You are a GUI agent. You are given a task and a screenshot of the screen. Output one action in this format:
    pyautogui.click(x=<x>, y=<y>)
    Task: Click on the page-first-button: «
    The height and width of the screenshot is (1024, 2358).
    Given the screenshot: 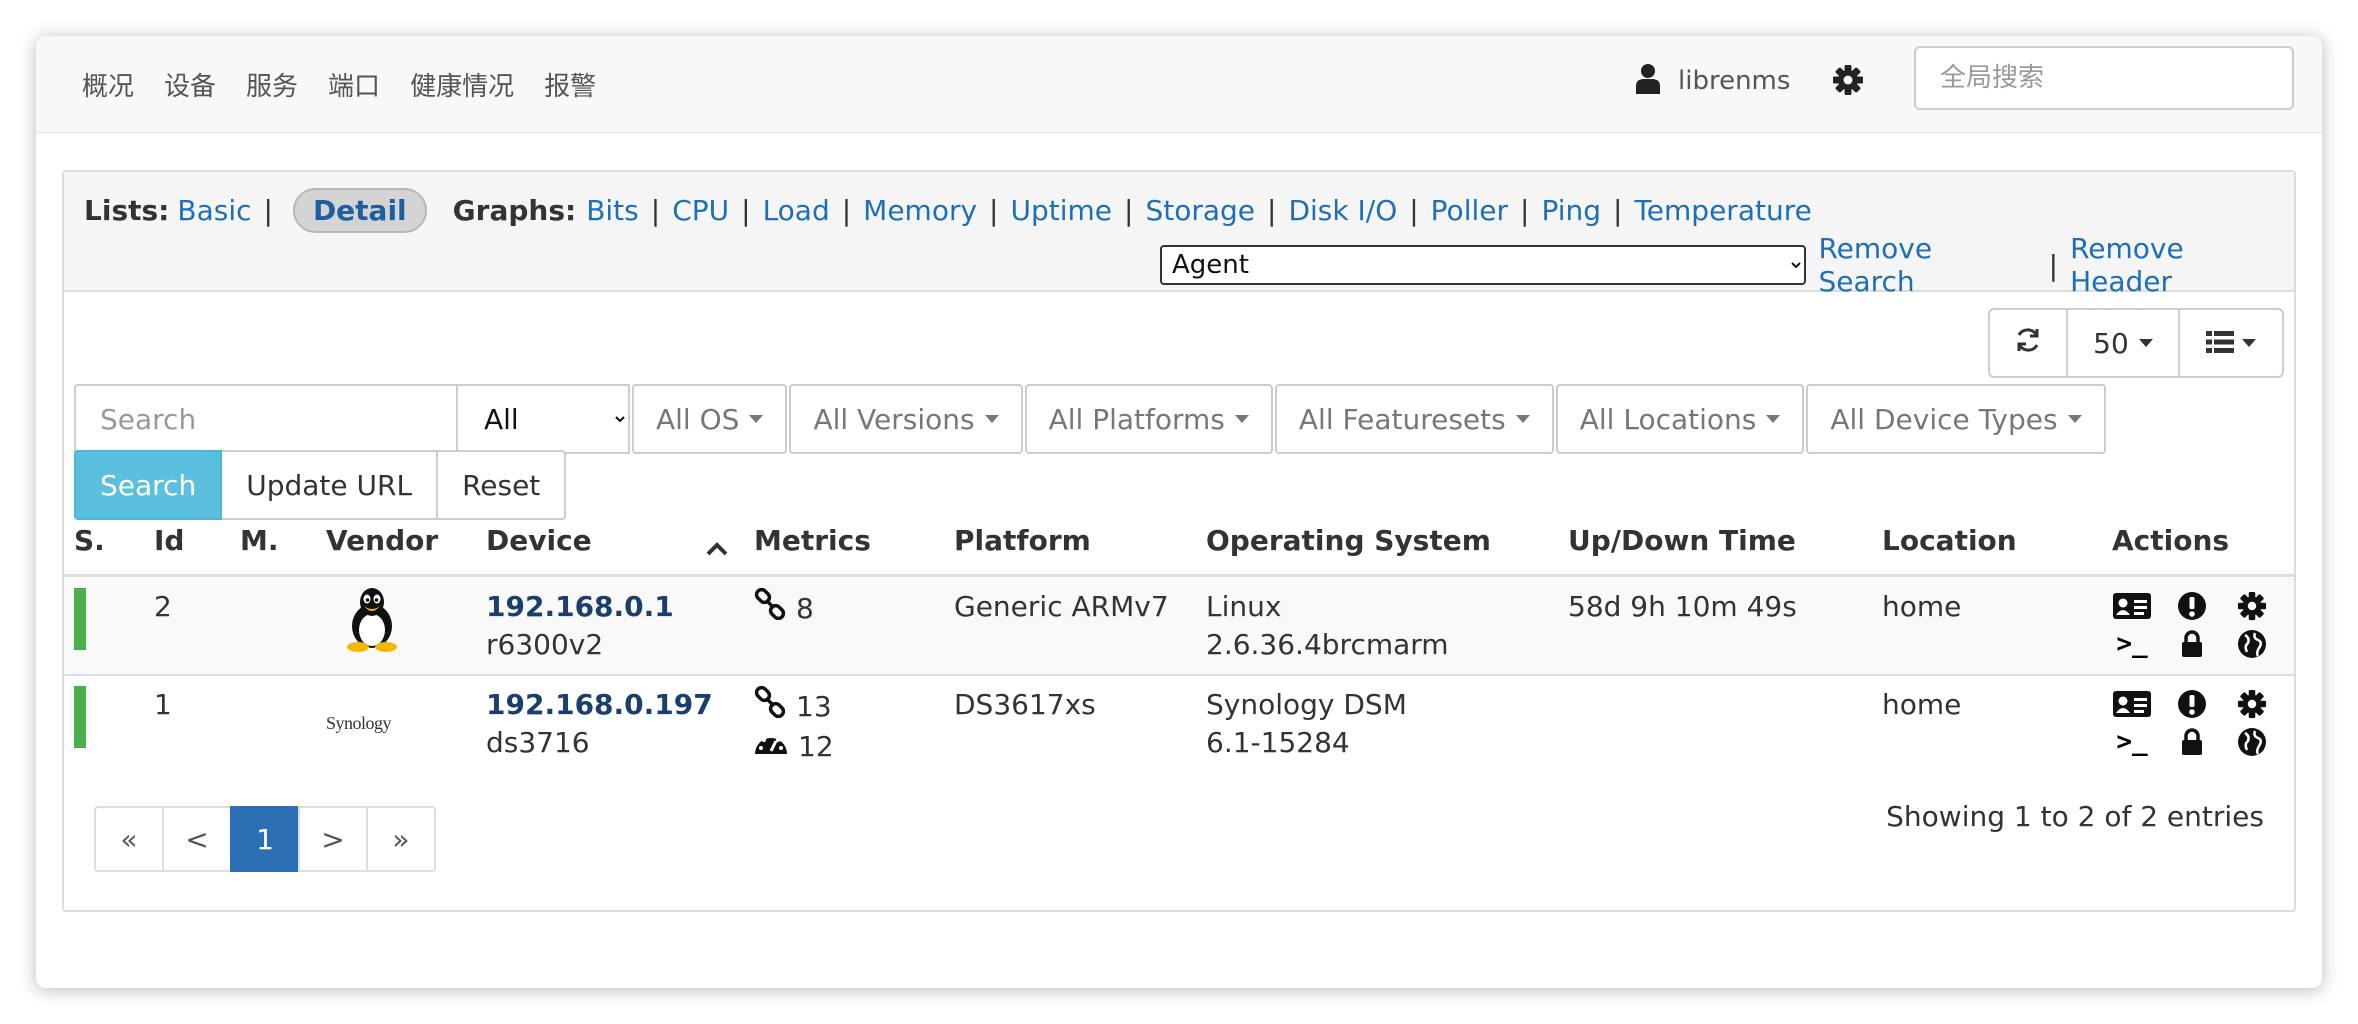 What is the action you would take?
    pyautogui.click(x=129, y=839)
    